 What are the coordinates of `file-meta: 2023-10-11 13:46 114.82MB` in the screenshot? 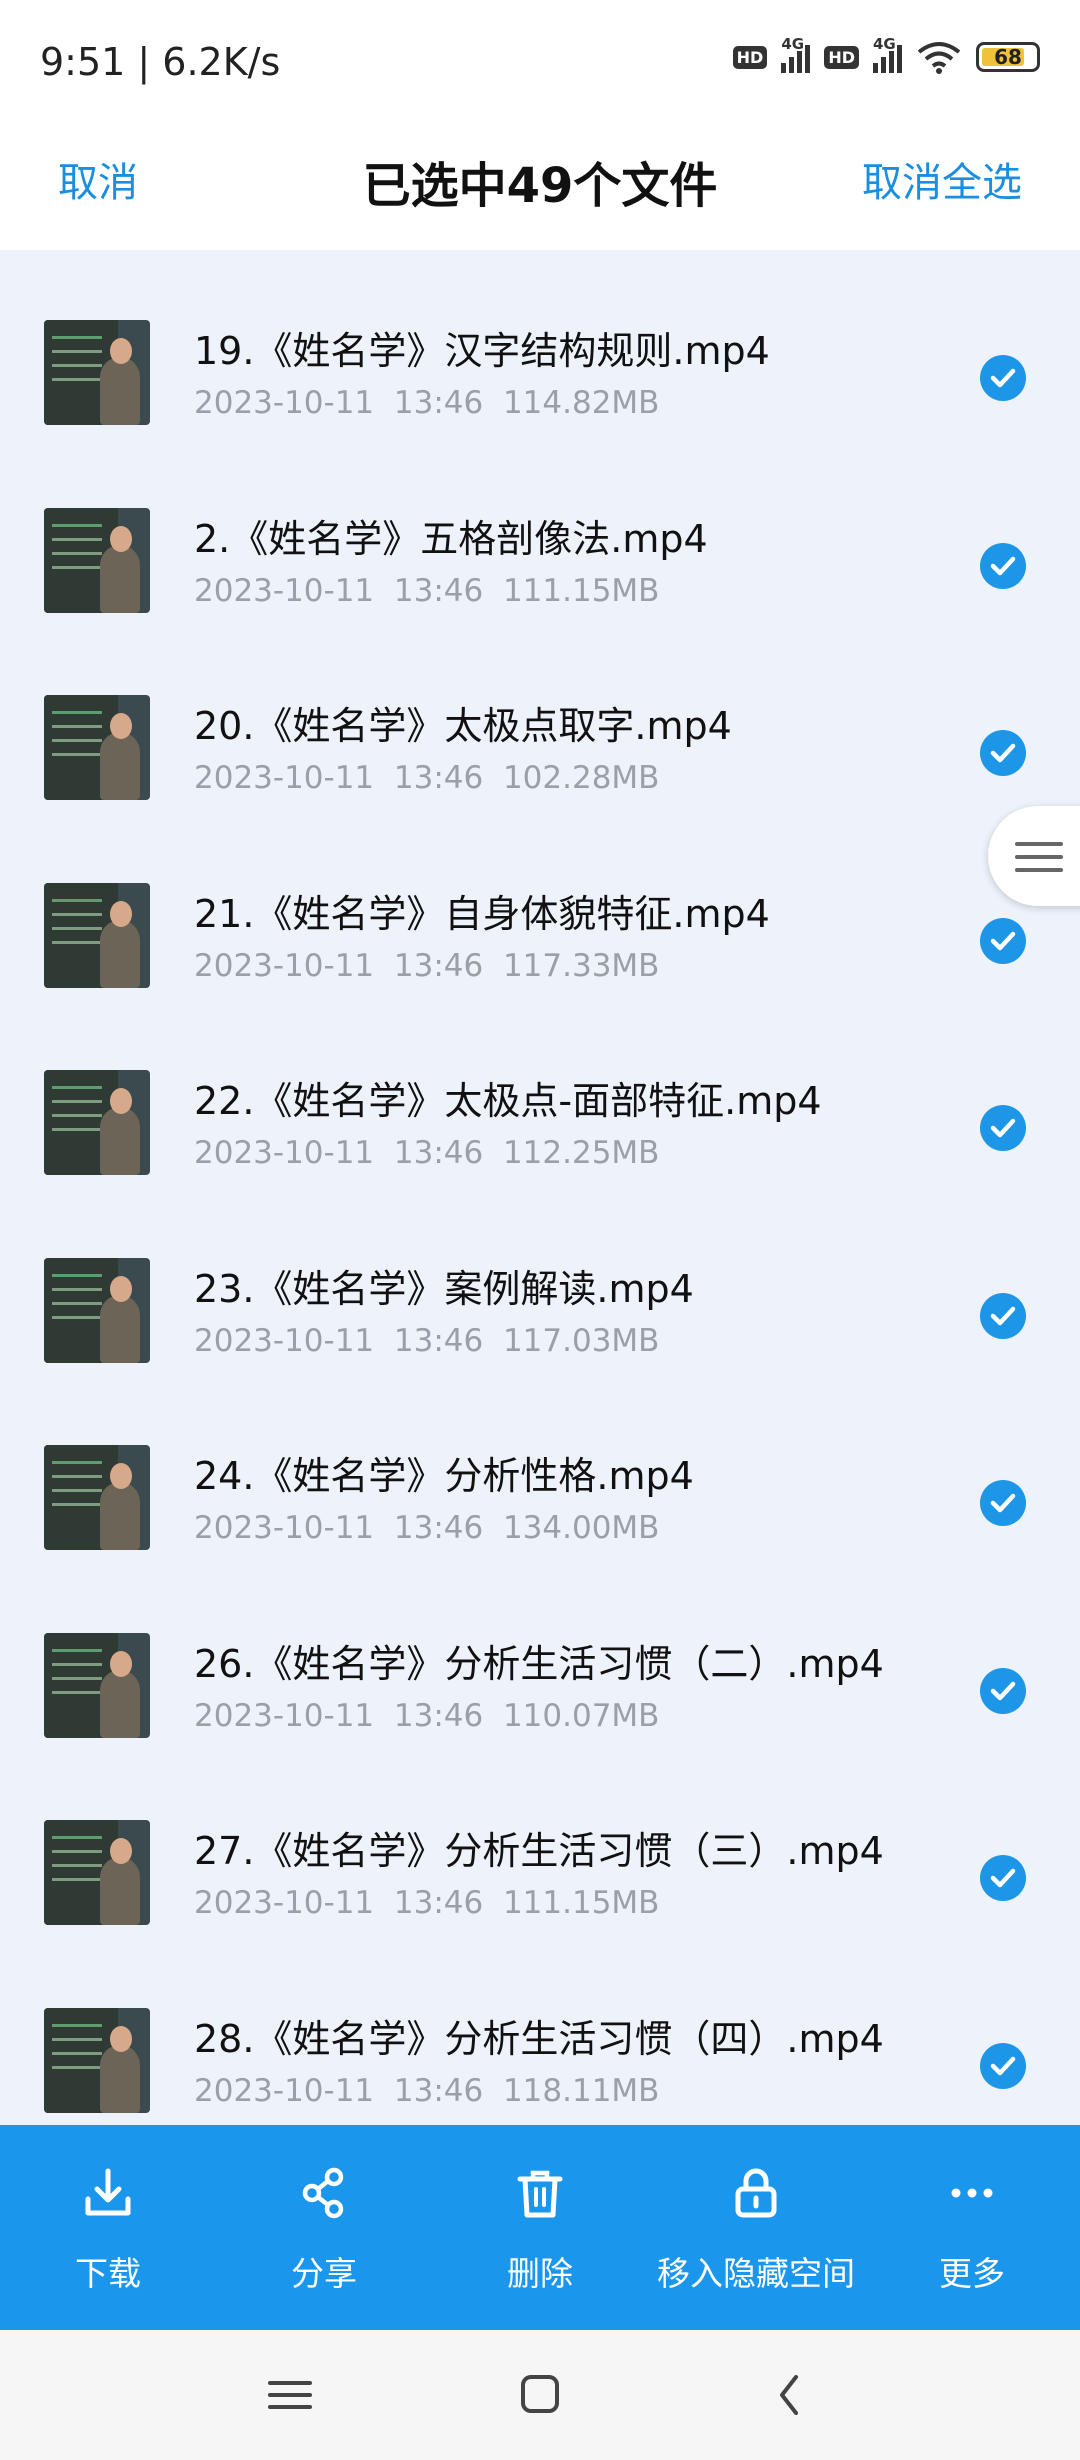 It's located at (426, 403).